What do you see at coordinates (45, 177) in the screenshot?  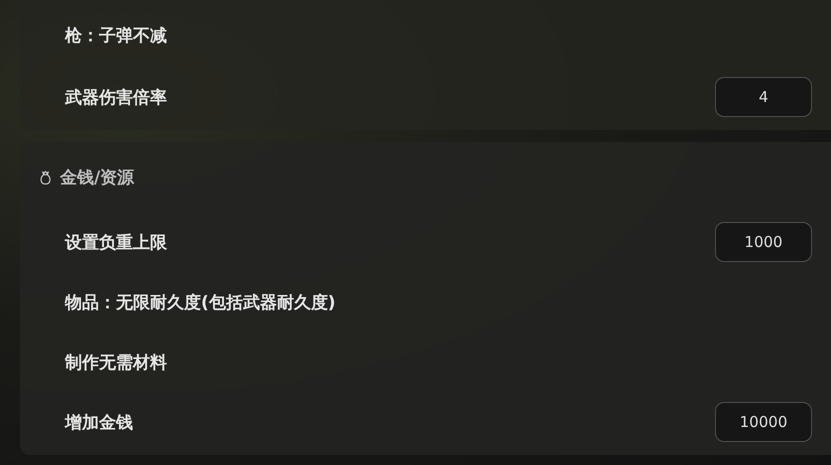 I see `money-bag-icon` at bounding box center [45, 177].